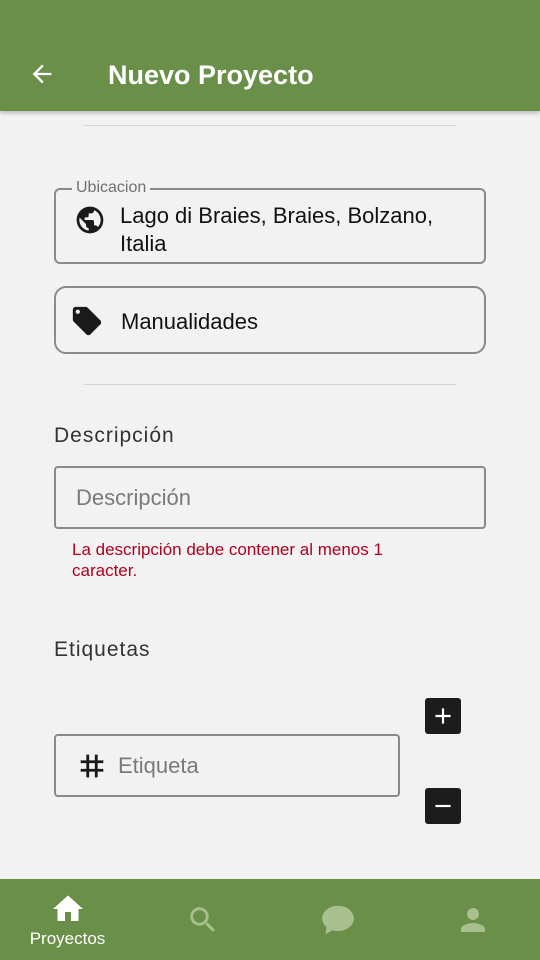 The width and height of the screenshot is (540, 960). I want to click on top-divider, so click(270, 125).